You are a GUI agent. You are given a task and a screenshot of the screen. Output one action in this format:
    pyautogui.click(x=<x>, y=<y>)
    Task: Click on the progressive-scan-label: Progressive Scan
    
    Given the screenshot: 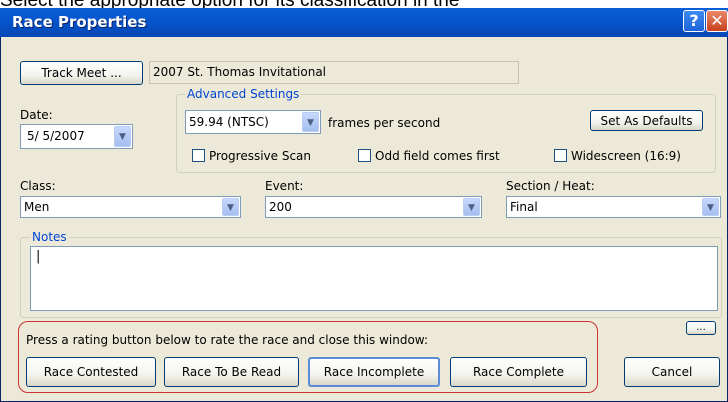 What is the action you would take?
    pyautogui.click(x=260, y=156)
    